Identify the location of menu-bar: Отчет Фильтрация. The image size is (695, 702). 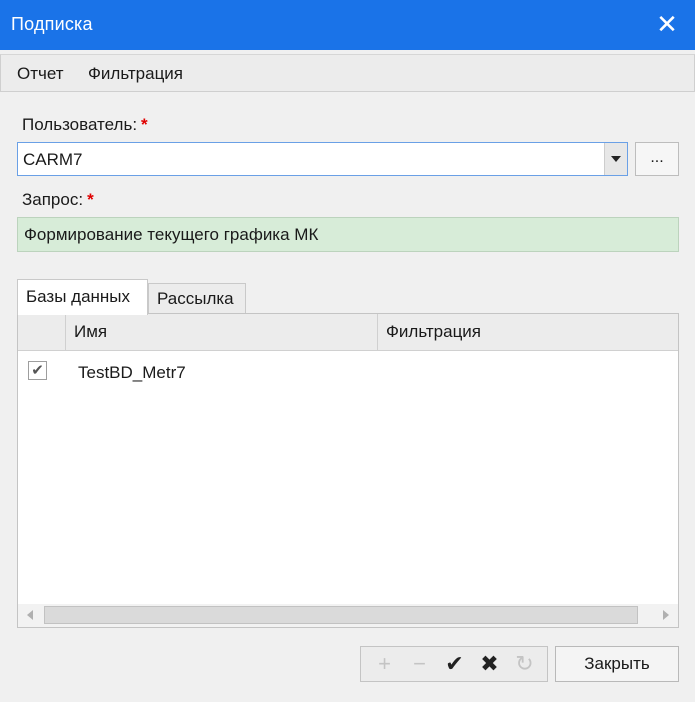
(347, 73).